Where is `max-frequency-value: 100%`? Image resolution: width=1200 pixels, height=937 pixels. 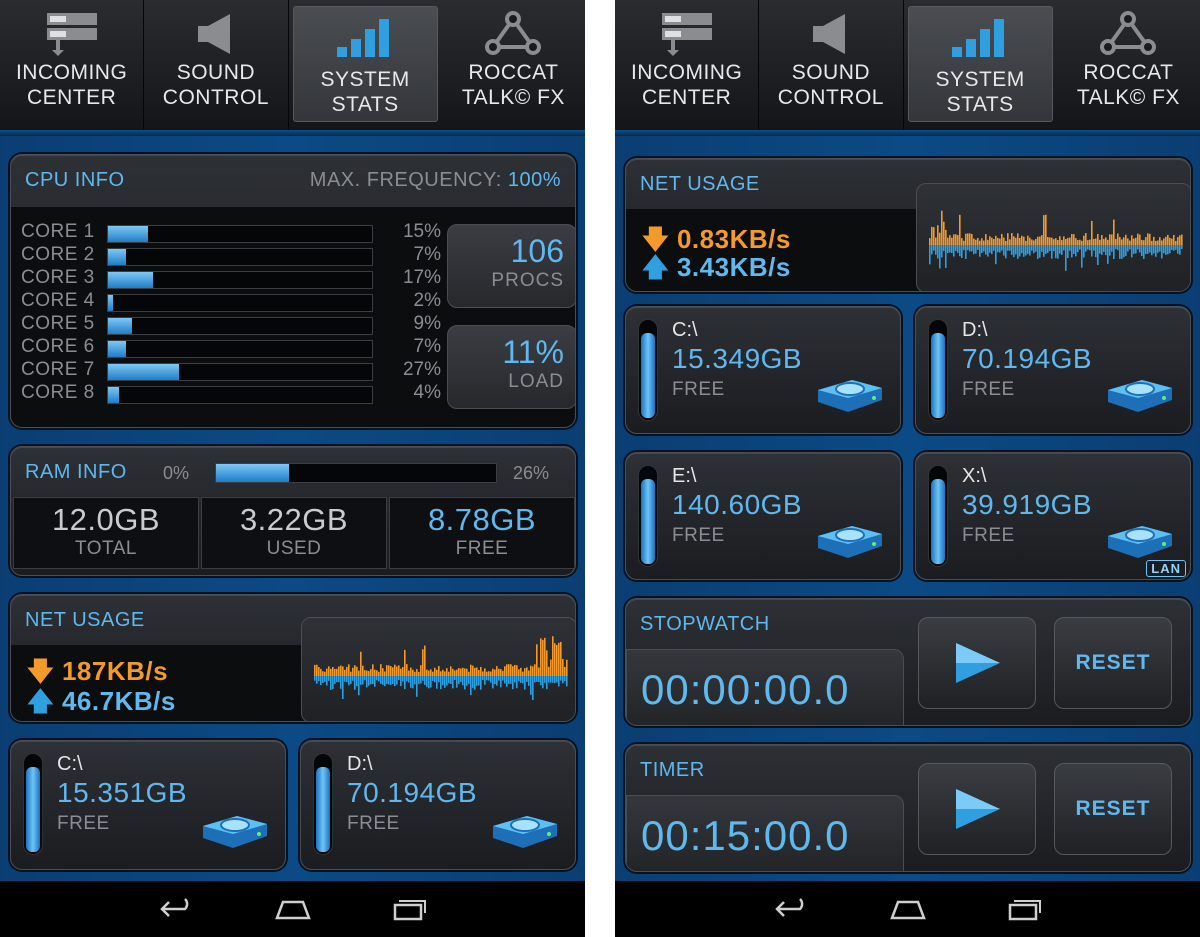 max-frequency-value: 100% is located at coordinates (534, 180).